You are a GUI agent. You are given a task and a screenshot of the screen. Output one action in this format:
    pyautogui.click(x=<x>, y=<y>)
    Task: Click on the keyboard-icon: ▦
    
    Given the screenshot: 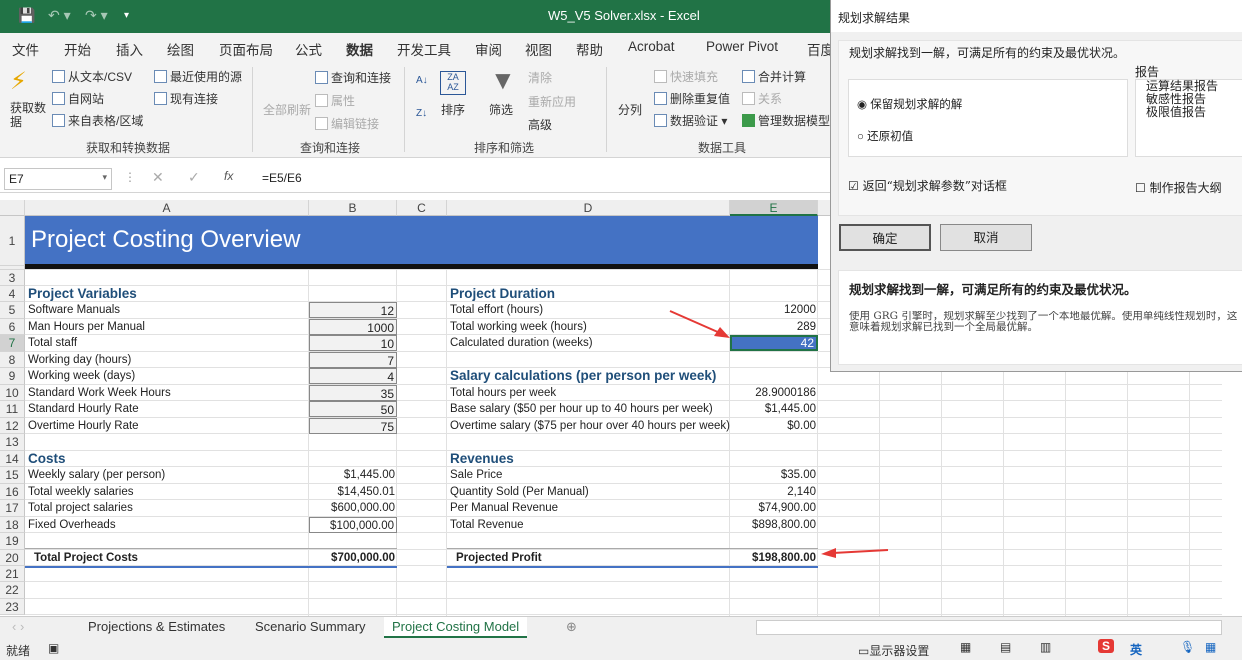 What is the action you would take?
    pyautogui.click(x=1210, y=647)
    